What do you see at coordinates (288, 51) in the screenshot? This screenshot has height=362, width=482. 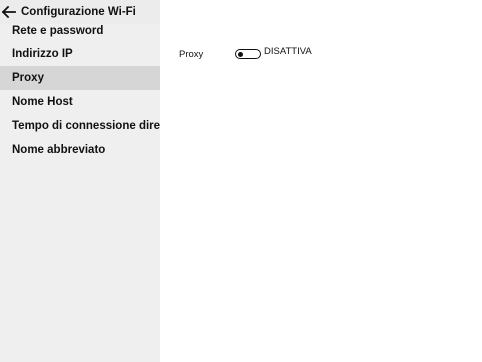 I see `proxy-toggle-state: DISATTIVA` at bounding box center [288, 51].